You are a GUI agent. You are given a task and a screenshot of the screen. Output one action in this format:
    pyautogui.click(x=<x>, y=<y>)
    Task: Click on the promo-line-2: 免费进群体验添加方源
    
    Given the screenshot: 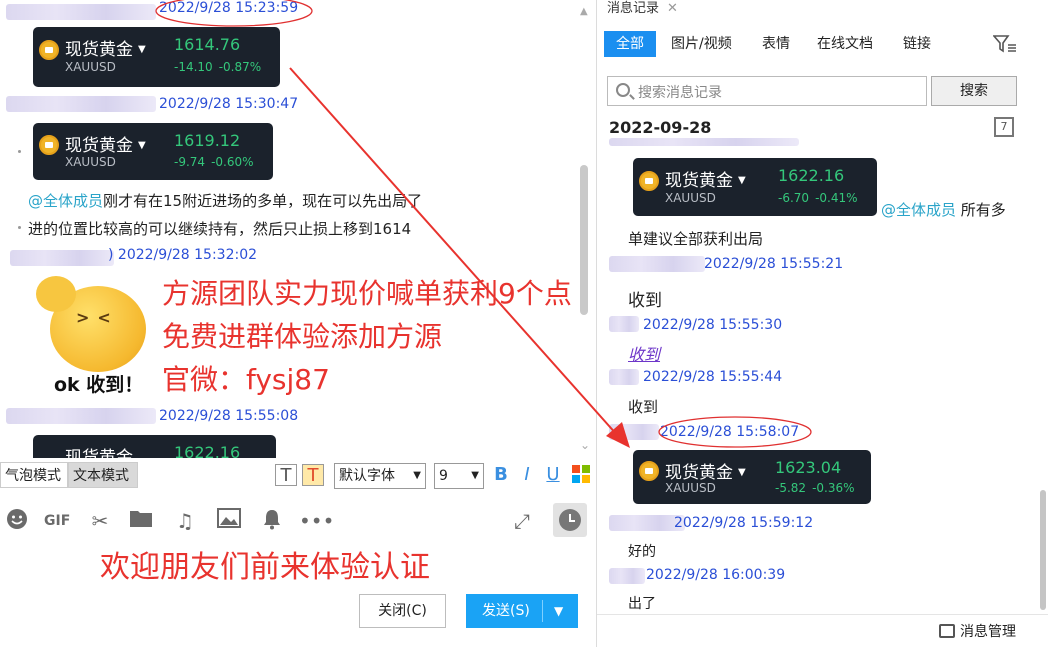 What is the action you would take?
    pyautogui.click(x=302, y=336)
    